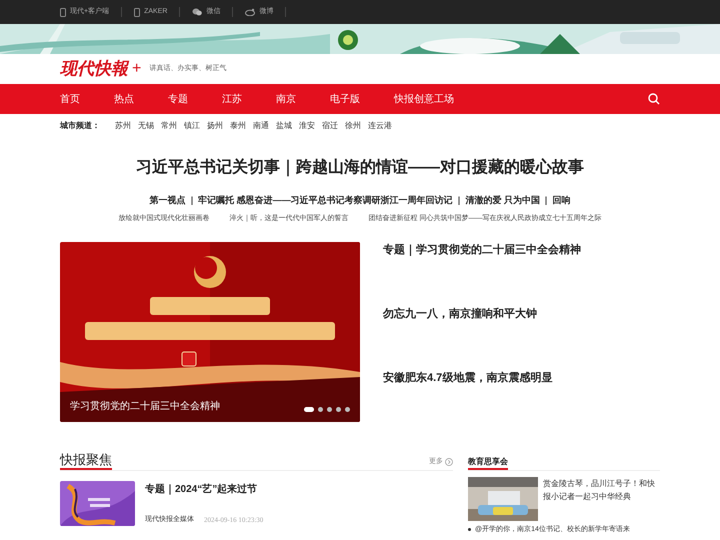 Image resolution: width=720 pixels, height=540 pixels. I want to click on headline: 习近平总书记关切事｜跨越山海的情谊——对口援藏的暖心故事, so click(360, 168).